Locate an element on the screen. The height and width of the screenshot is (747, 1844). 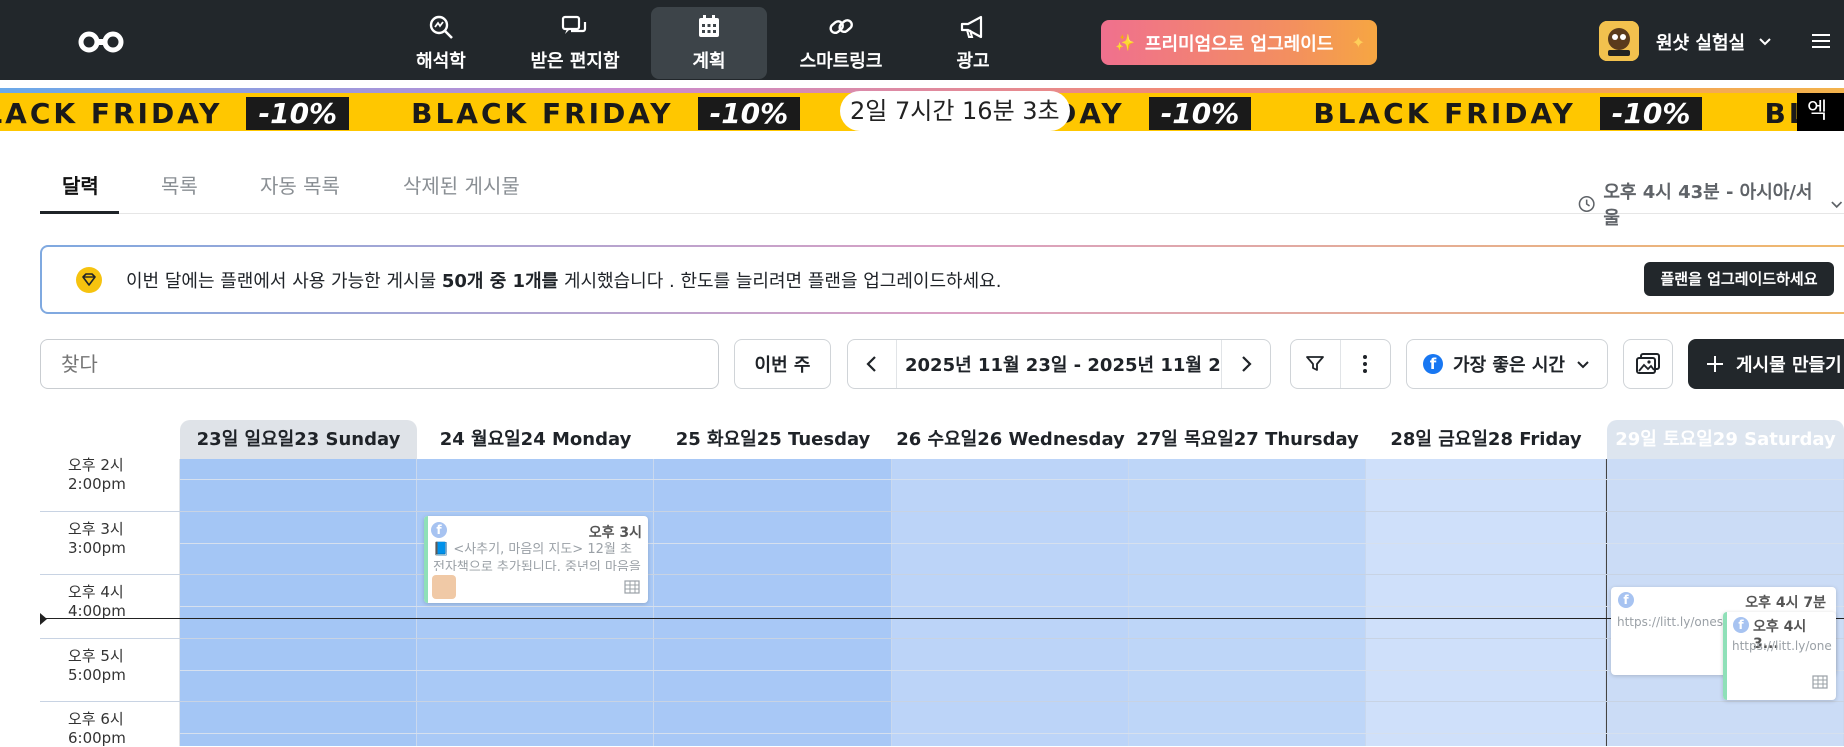
nav-plan: 계획 is located at coordinates (709, 43).